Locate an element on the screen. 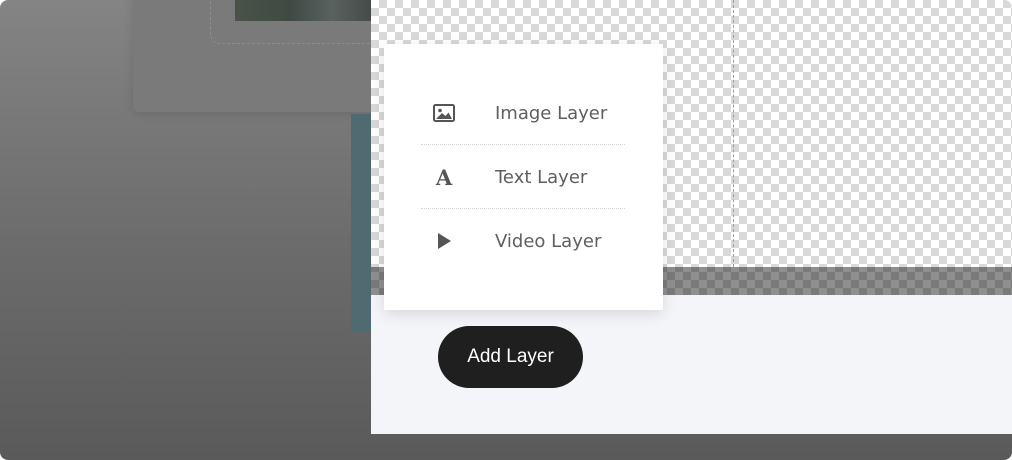  menu-item-label: Text Layer is located at coordinates (541, 177).